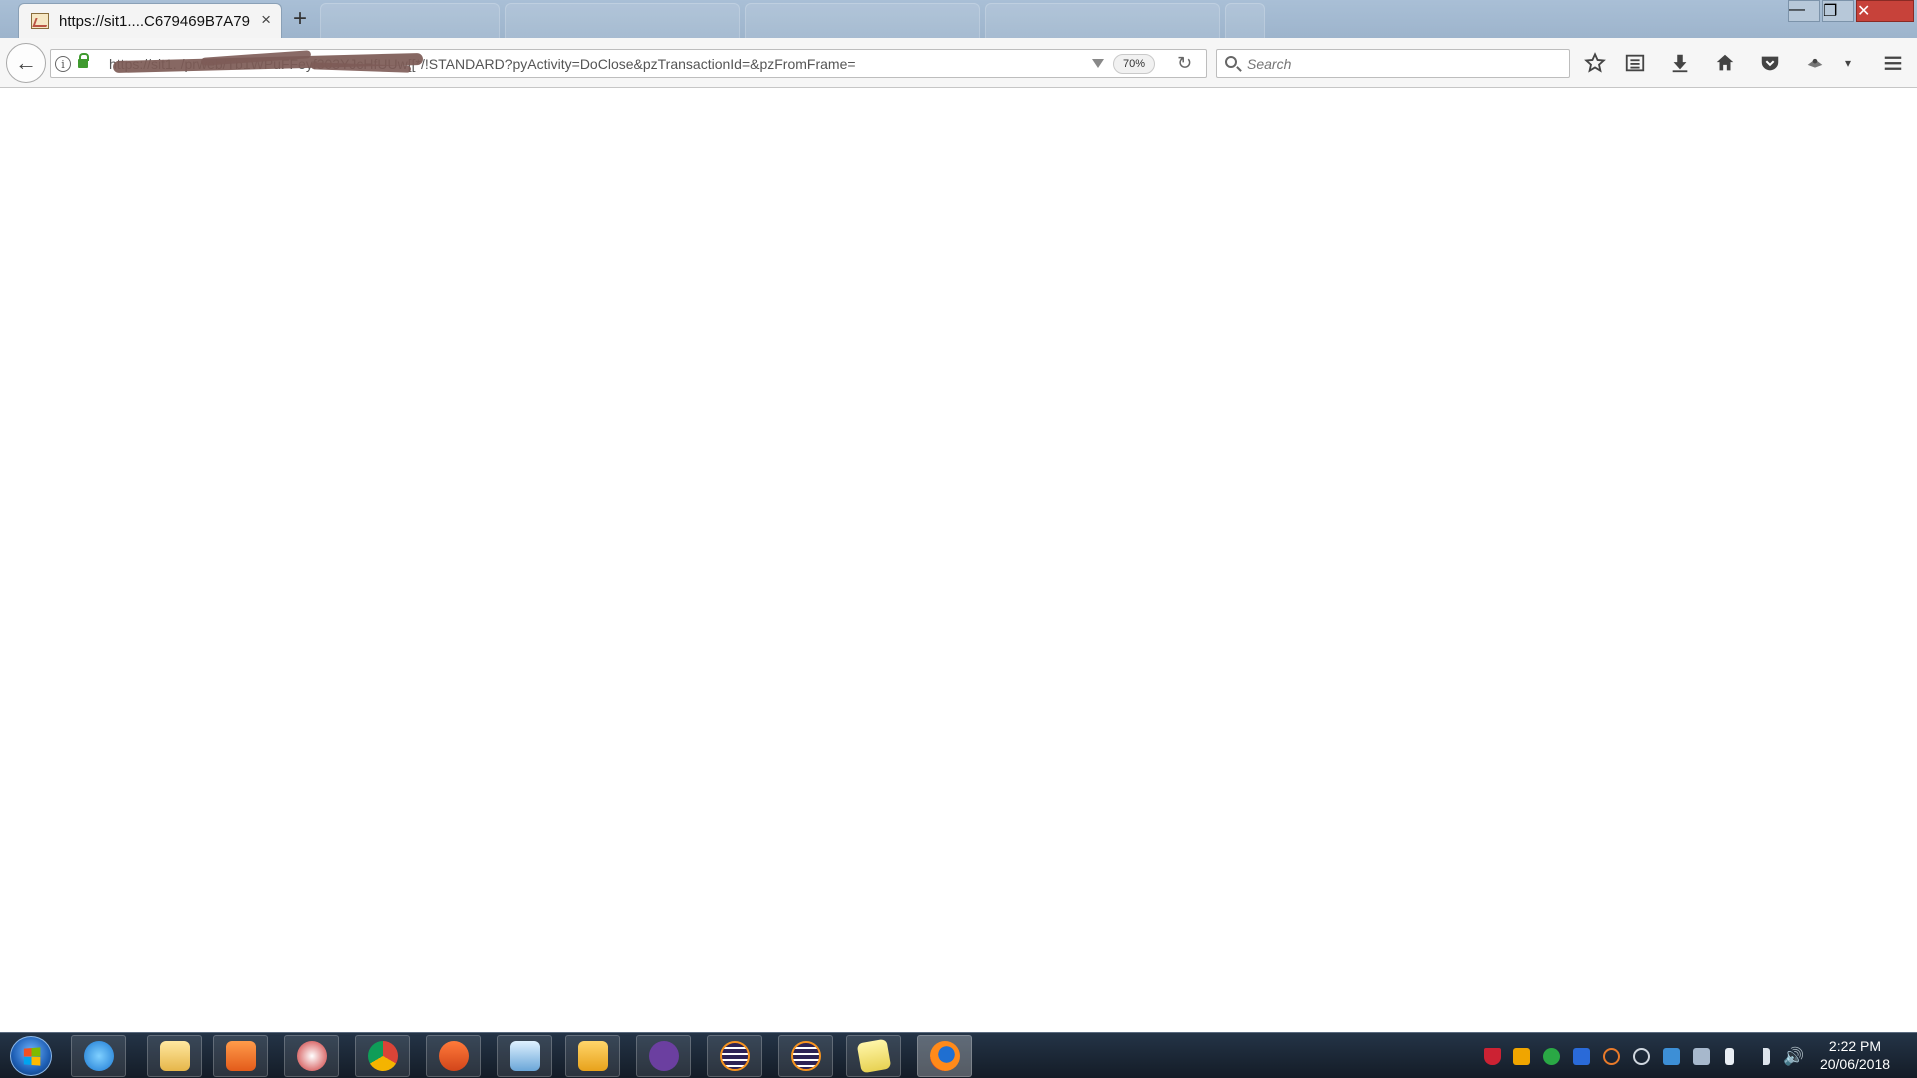 The height and width of the screenshot is (1078, 1917). What do you see at coordinates (1838, 11) in the screenshot?
I see `maximize-button: ❐` at bounding box center [1838, 11].